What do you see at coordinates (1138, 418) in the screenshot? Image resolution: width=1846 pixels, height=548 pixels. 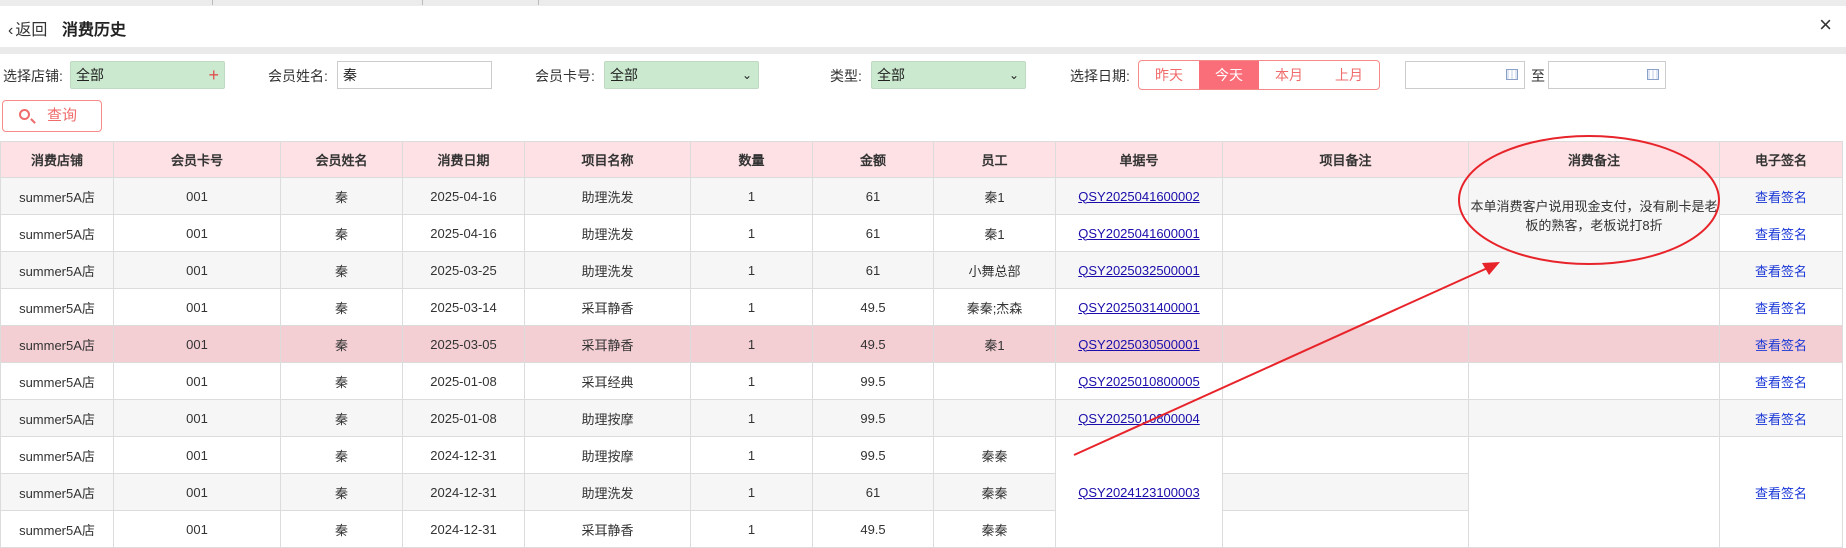 I see `order-link: QSY2025010800004` at bounding box center [1138, 418].